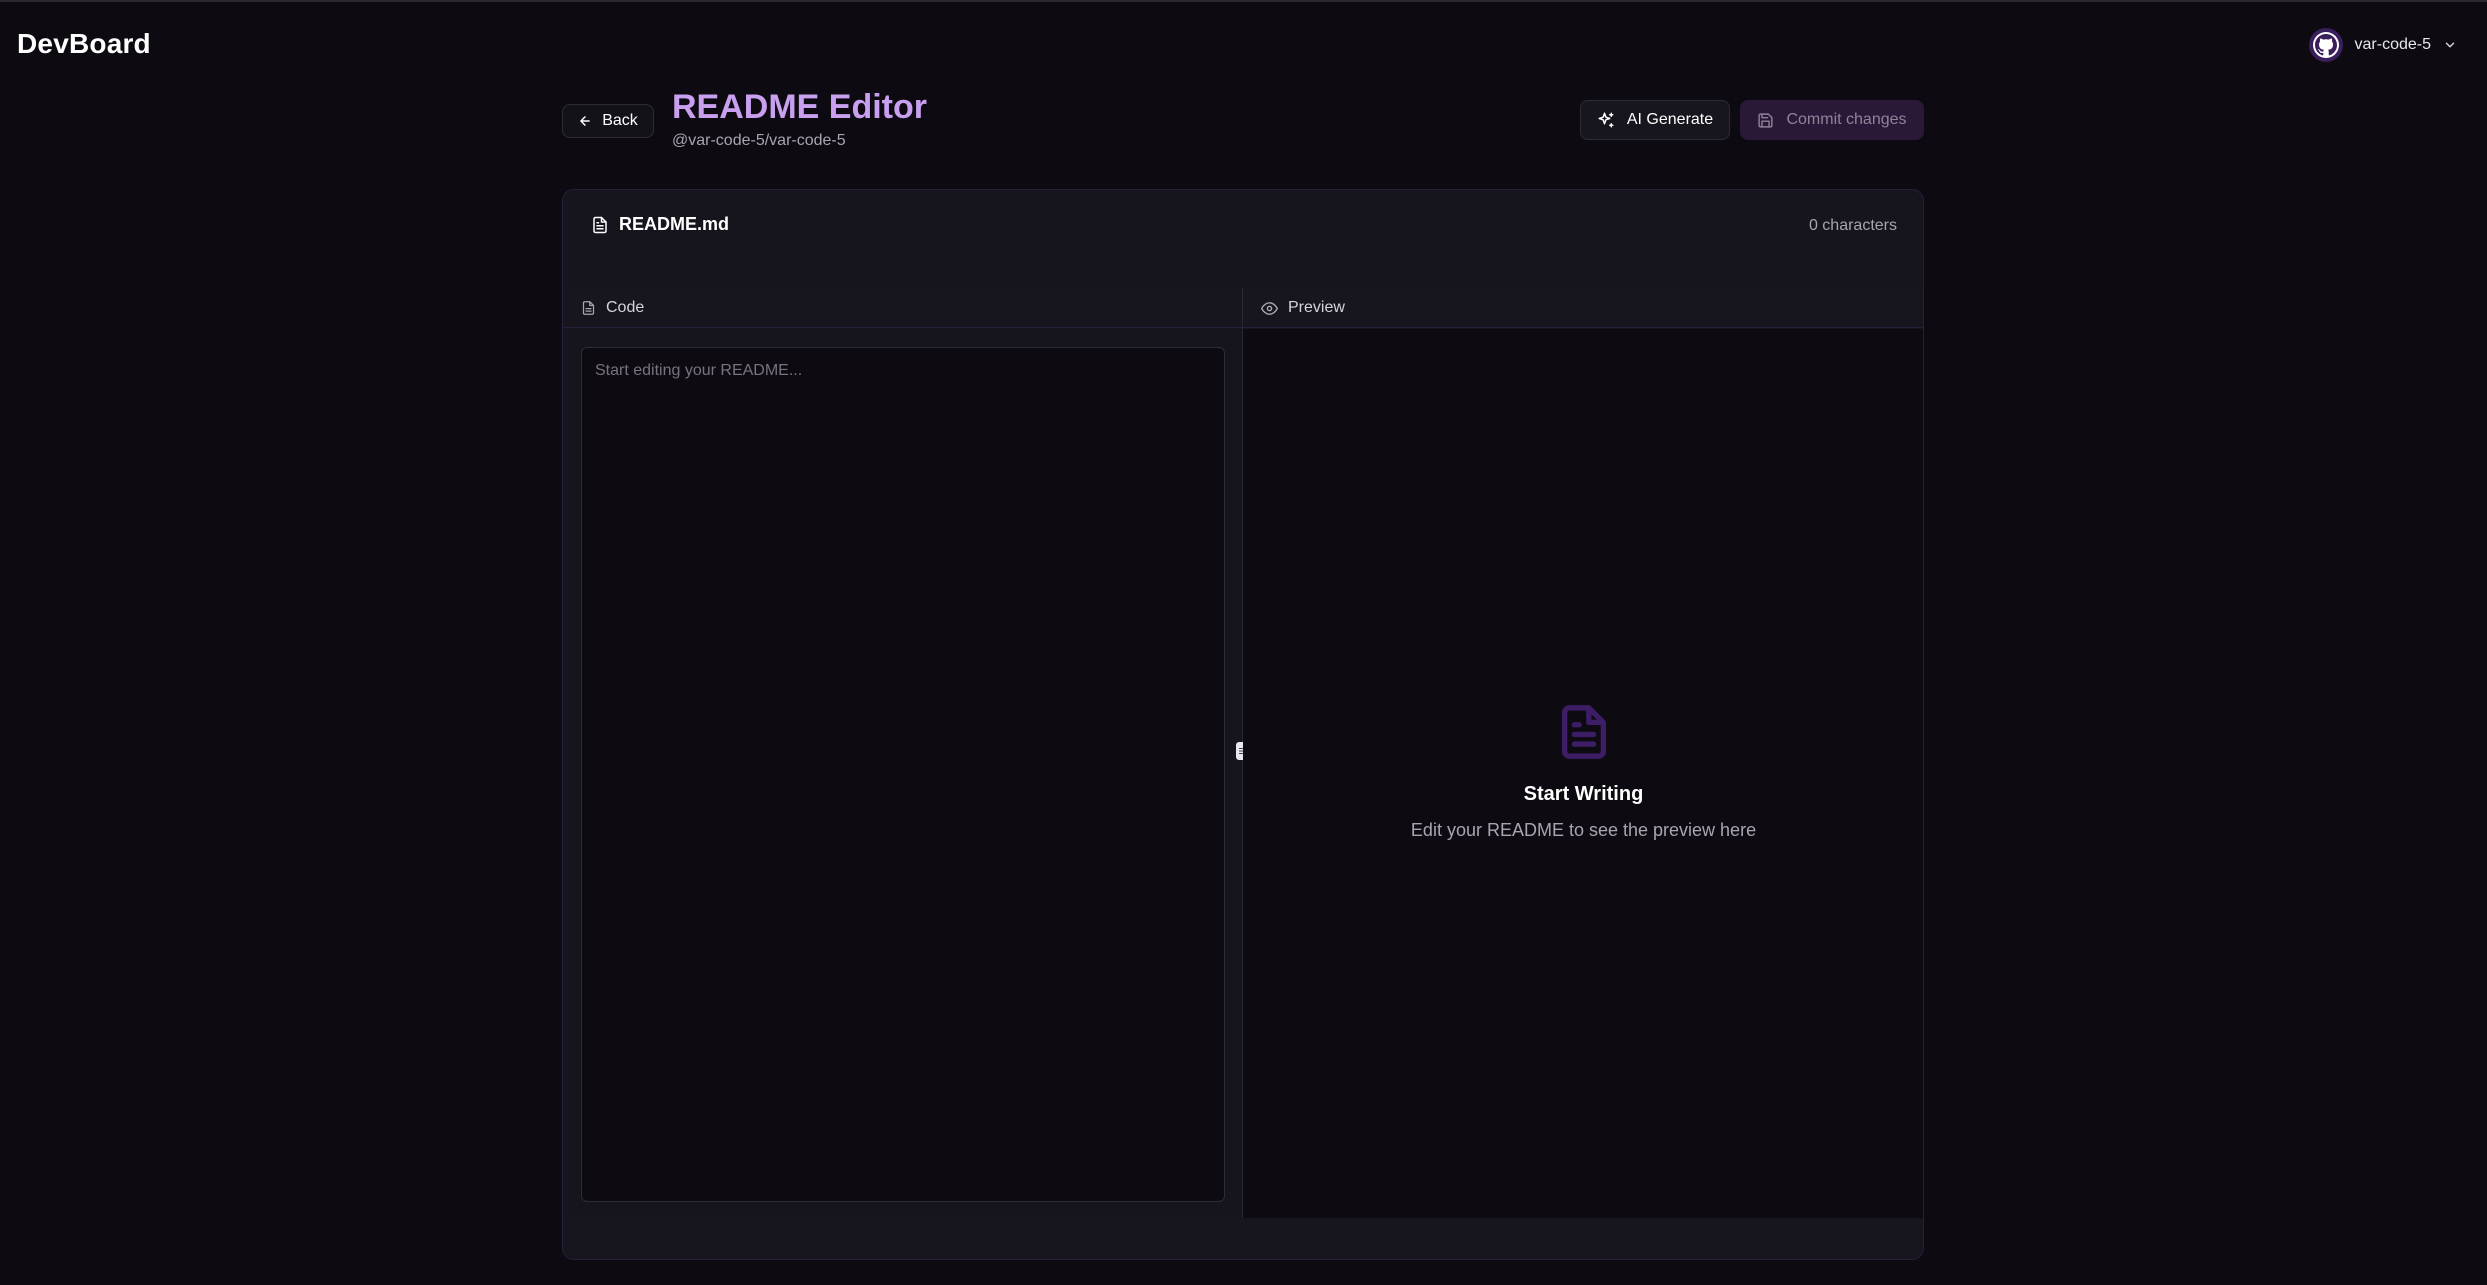 The width and height of the screenshot is (2487, 1285). Describe the element at coordinates (799, 107) in the screenshot. I see `page-title: README Editor` at that location.